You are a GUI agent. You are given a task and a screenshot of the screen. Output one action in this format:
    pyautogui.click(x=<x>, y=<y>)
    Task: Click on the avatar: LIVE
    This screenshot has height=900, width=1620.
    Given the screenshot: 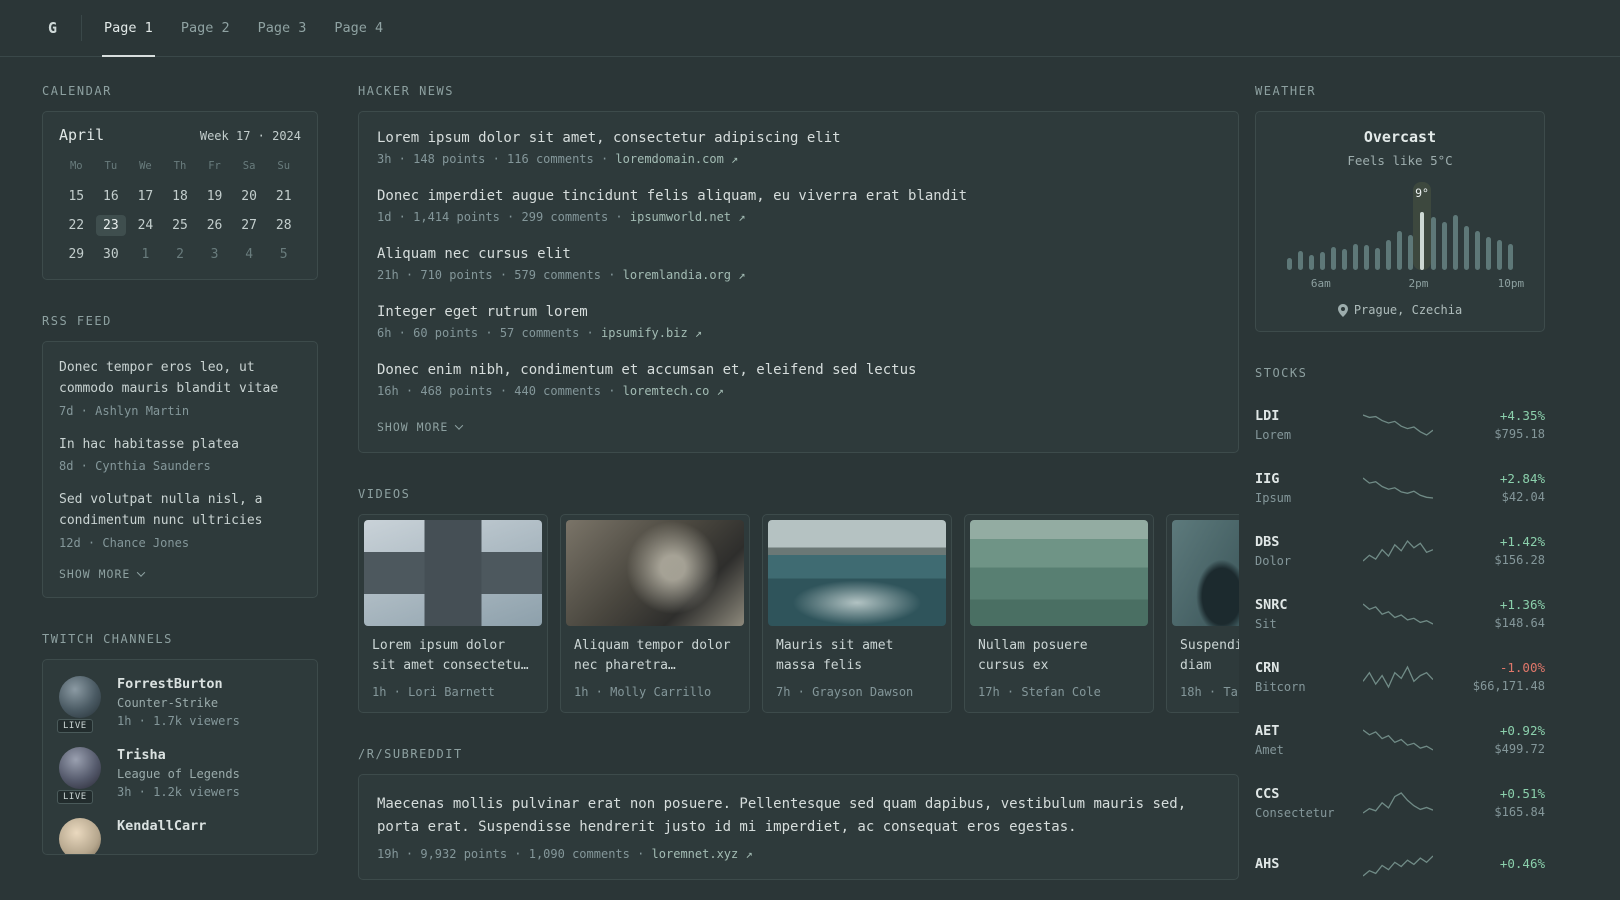 What is the action you would take?
    pyautogui.click(x=80, y=704)
    